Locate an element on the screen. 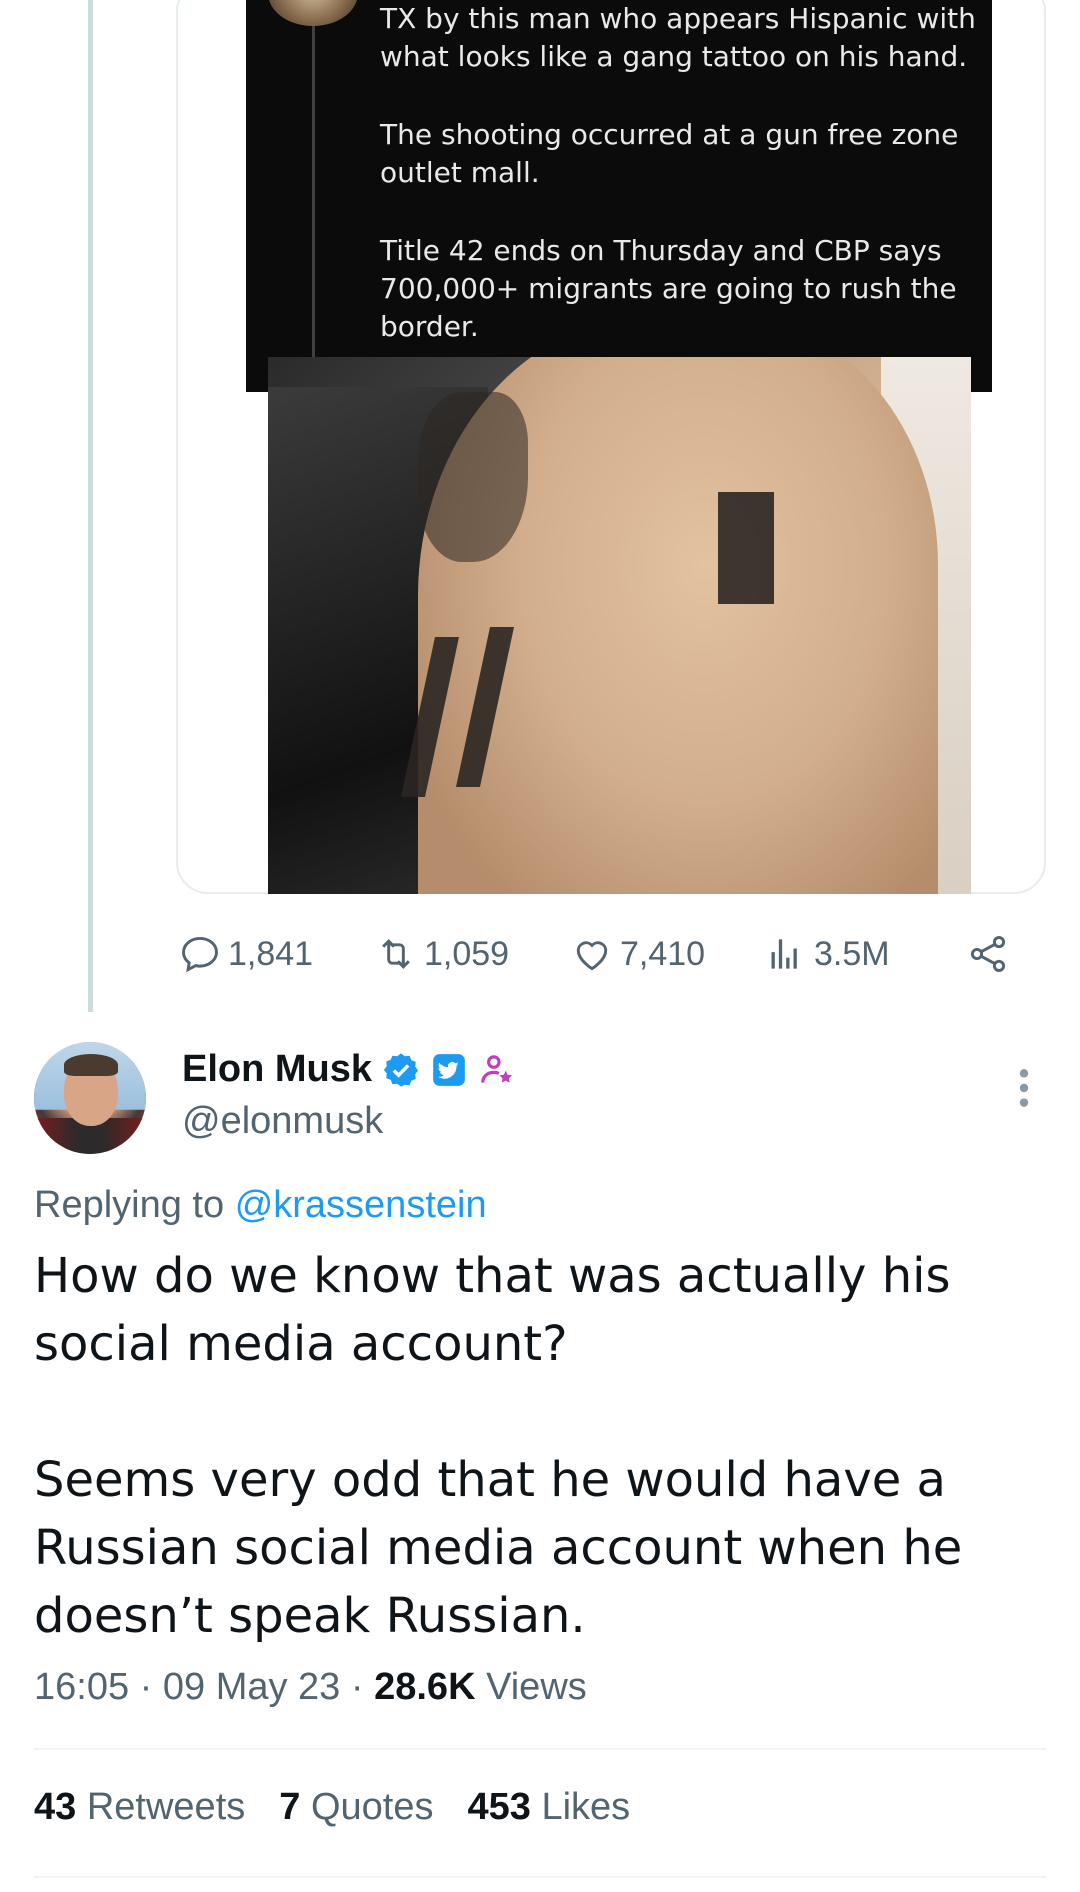 Image resolution: width=1080 pixels, height=1892 pixels. retweets-stat-count: 43 is located at coordinates (55, 1807).